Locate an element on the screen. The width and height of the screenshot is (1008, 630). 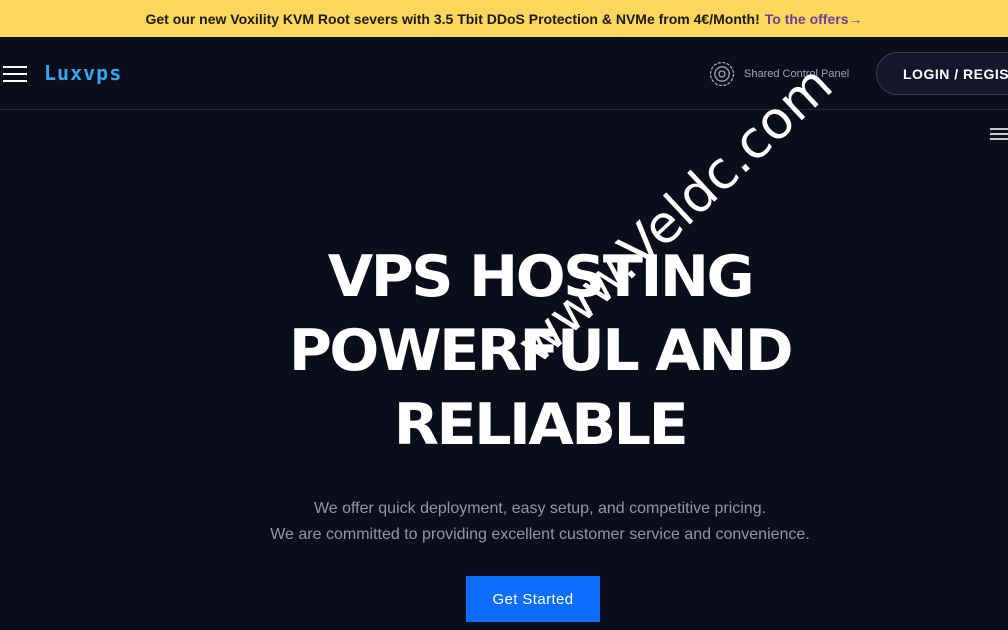
login-register-button: LOGIN / REGISTER is located at coordinates (942, 73).